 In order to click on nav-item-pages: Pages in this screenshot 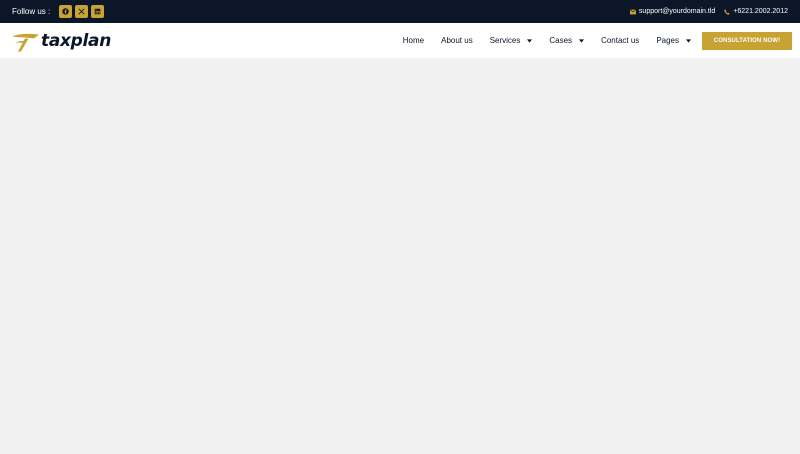, I will do `click(673, 40)`.